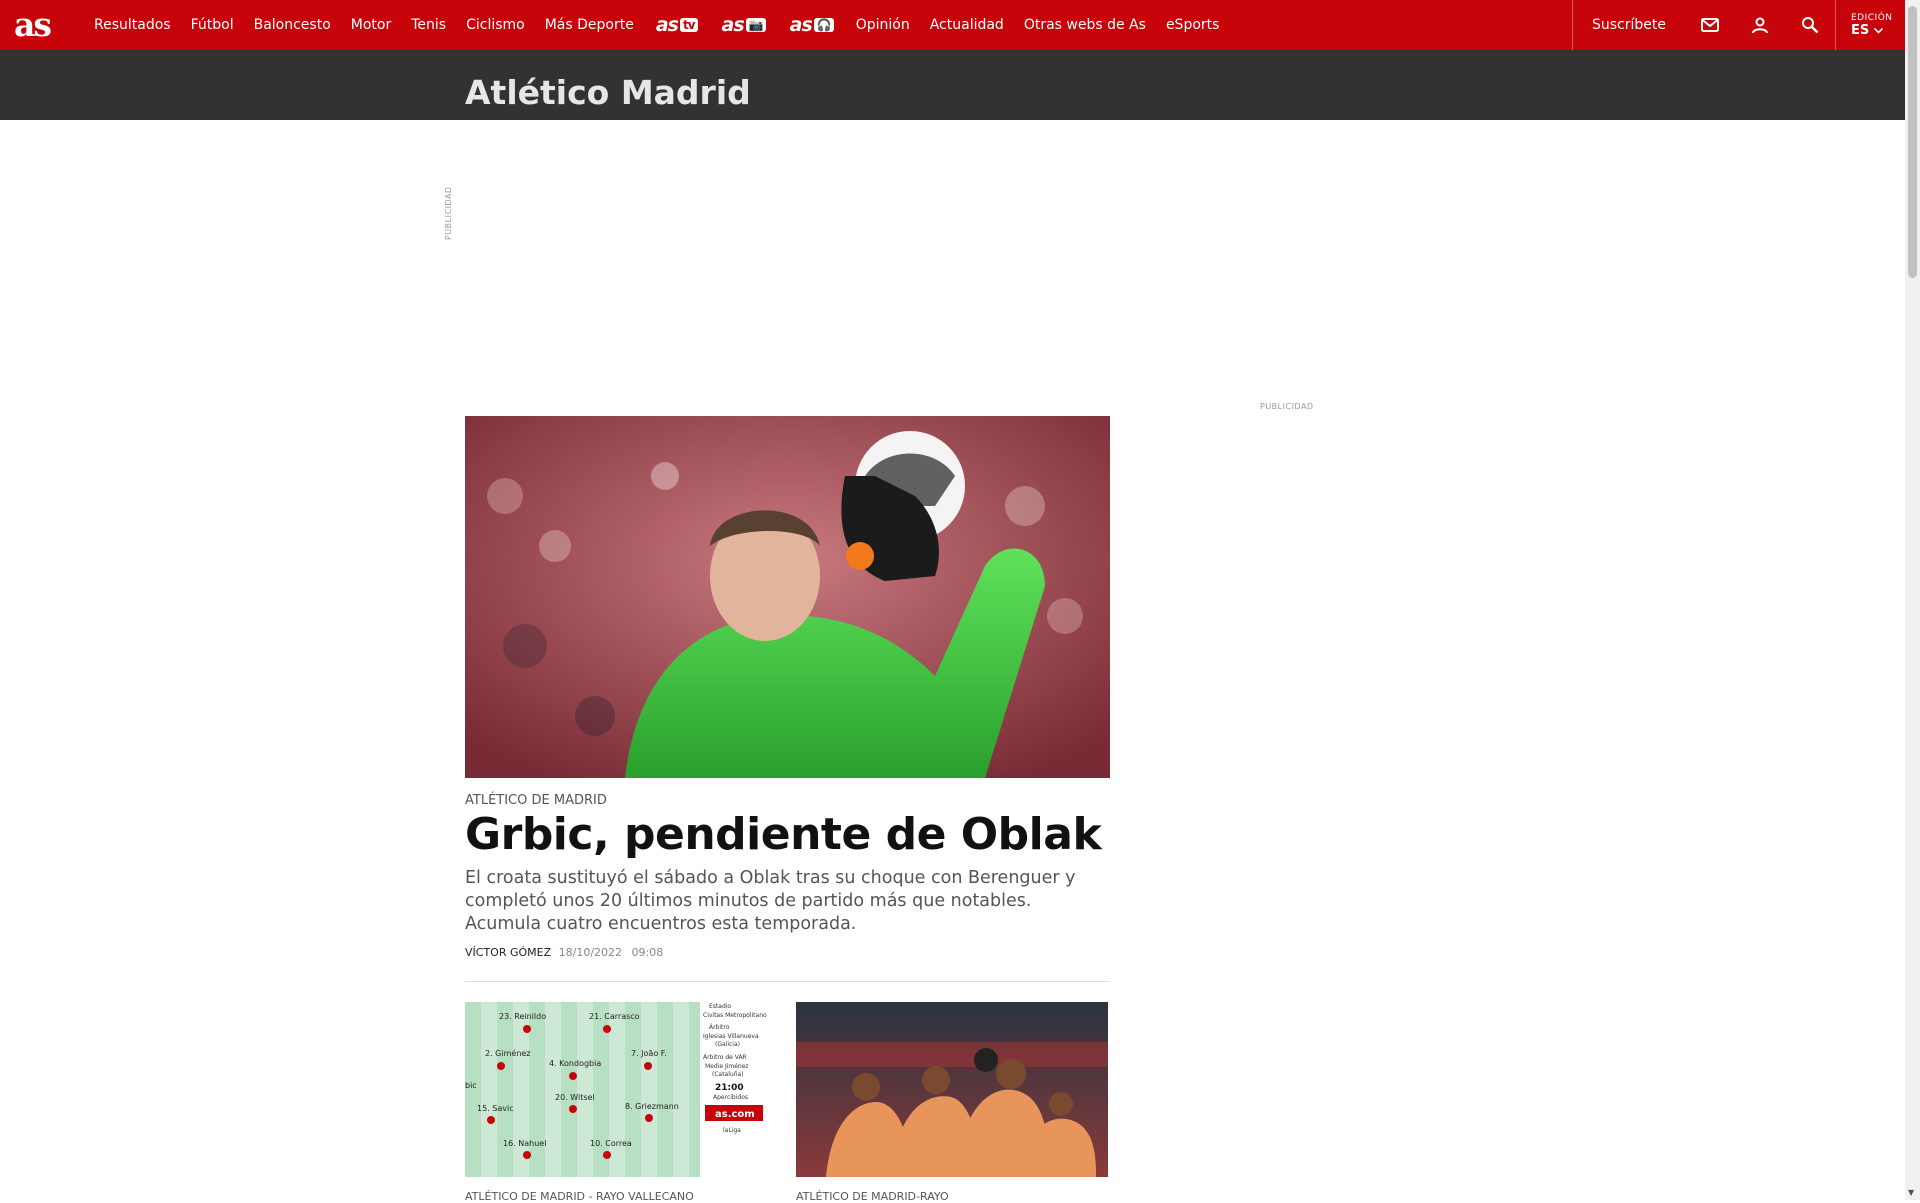 This screenshot has width=1920, height=1203. I want to click on lineup-info-2: Civitas Metropolitano, so click(735, 1015).